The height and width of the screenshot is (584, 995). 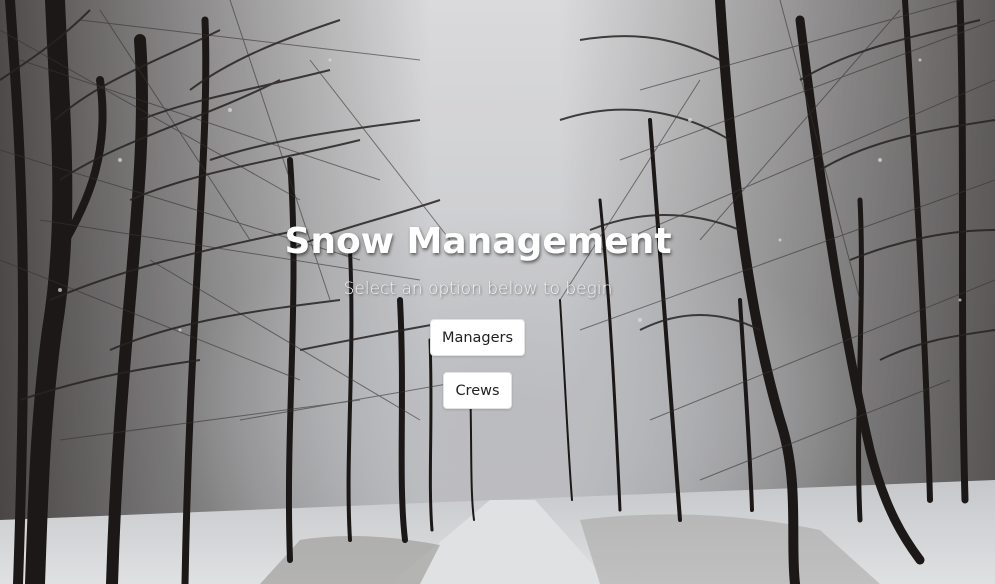 What do you see at coordinates (478, 289) in the screenshot?
I see `page-subtitle: Select an option below to begin` at bounding box center [478, 289].